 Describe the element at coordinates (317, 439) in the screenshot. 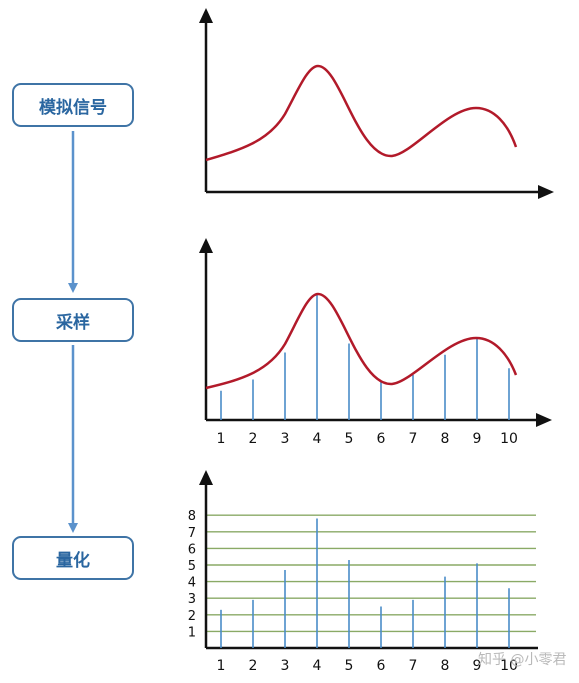

I see `sampling-x-tick-label: 4` at that location.